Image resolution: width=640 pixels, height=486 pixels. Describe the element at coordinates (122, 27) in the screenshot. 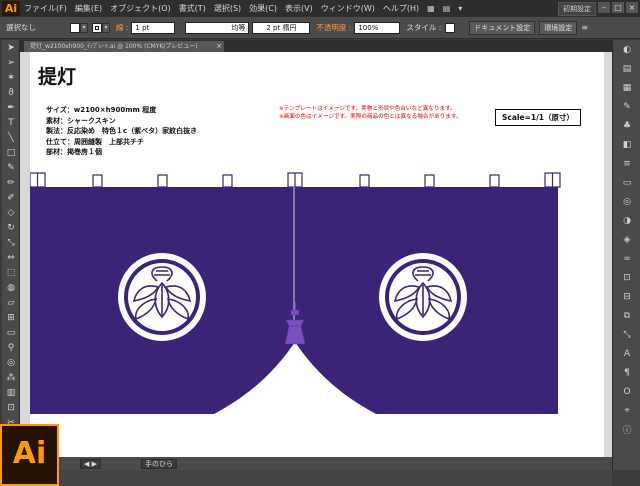

I see `stroke-label: 線 :` at that location.